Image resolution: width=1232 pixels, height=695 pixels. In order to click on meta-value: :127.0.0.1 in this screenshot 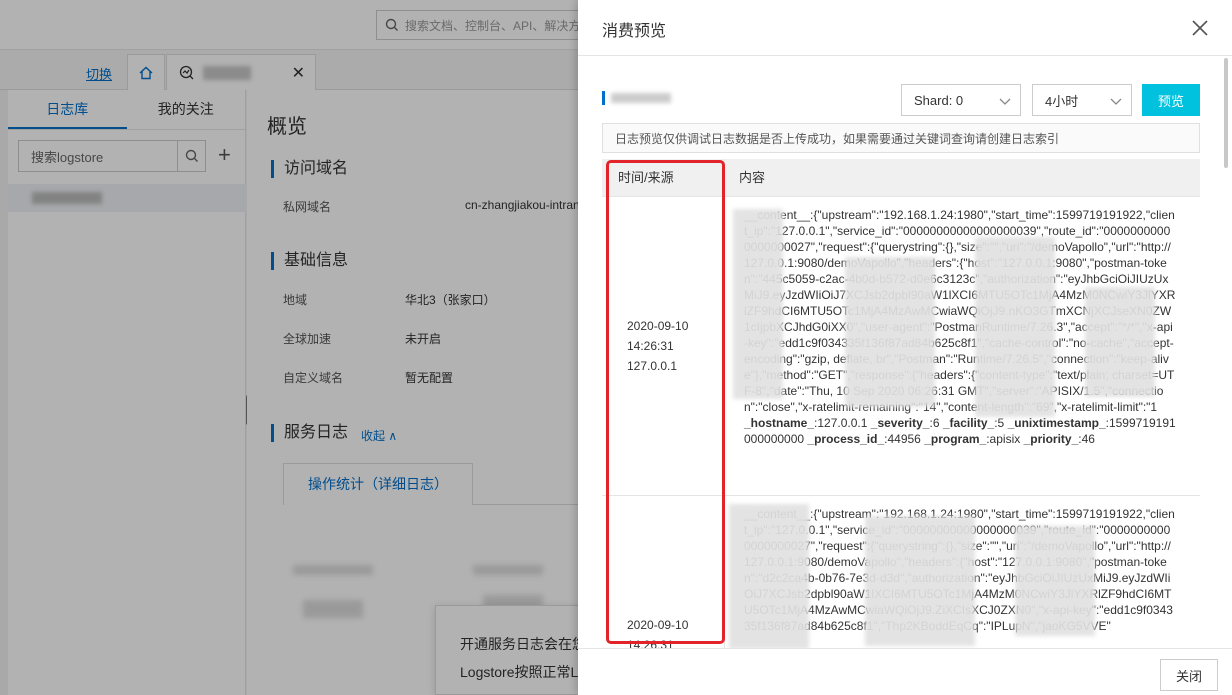, I will do `click(841, 423)`.